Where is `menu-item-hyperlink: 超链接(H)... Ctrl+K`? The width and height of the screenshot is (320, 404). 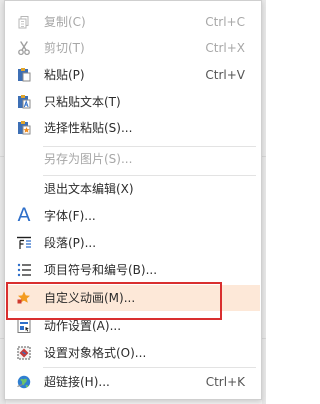 menu-item-hyperlink: 超链接(H)... Ctrl+K is located at coordinates (133, 382).